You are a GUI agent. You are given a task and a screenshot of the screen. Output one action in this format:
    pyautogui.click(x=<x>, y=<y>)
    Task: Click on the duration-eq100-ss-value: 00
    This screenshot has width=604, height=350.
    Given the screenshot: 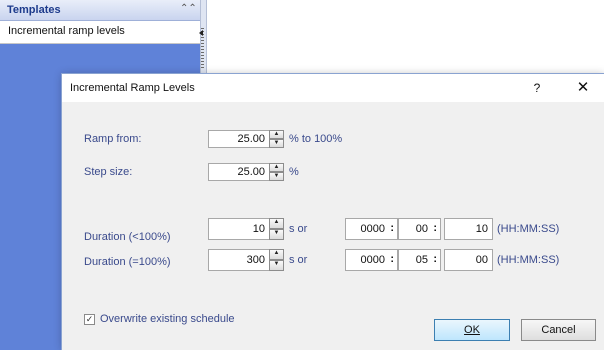 What is the action you would take?
    pyautogui.click(x=481, y=260)
    